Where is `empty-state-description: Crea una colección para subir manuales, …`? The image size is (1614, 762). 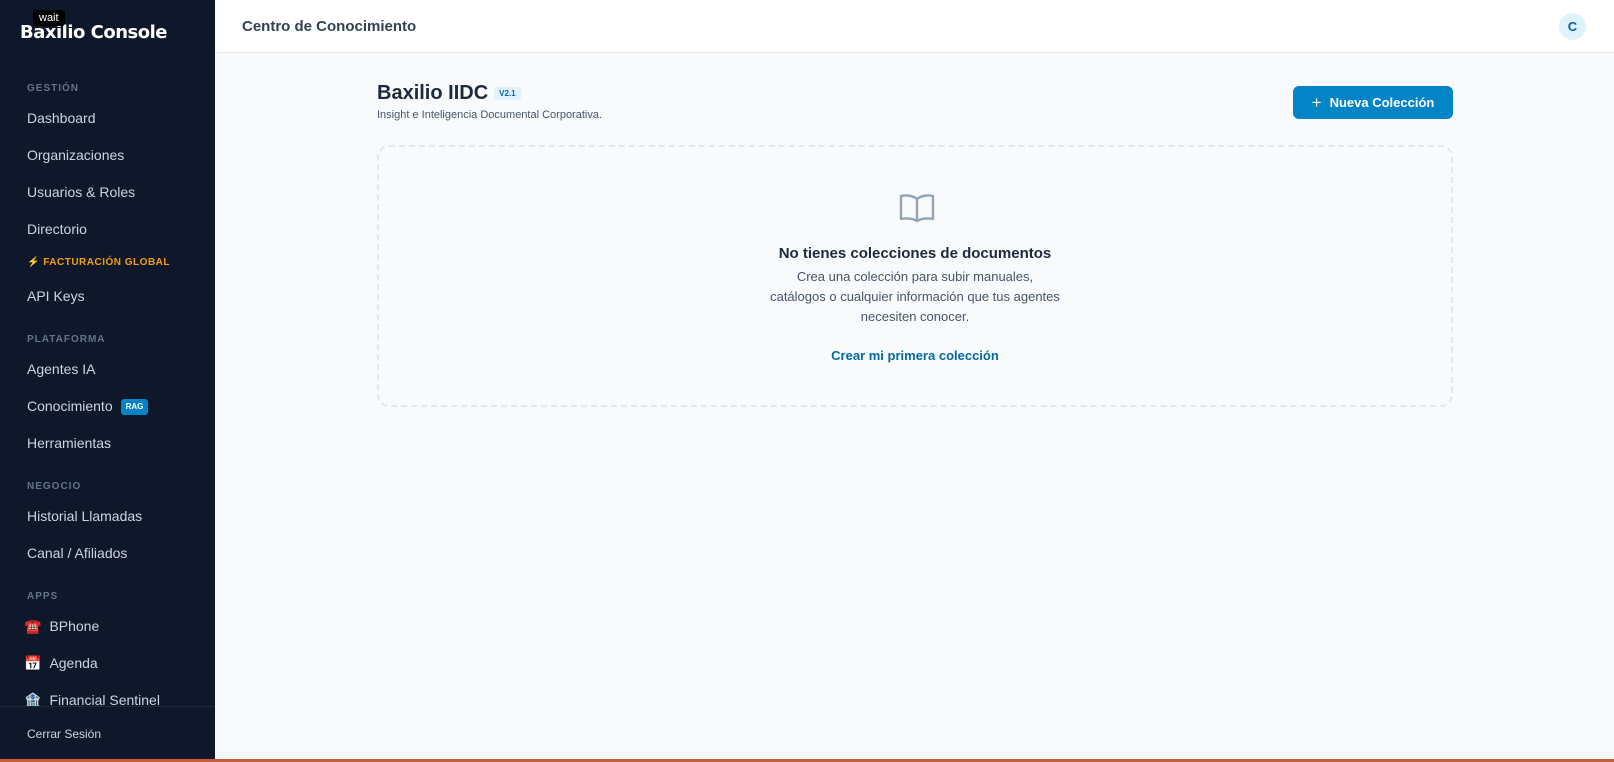 empty-state-description: Crea una colección para subir manuales, … is located at coordinates (915, 297).